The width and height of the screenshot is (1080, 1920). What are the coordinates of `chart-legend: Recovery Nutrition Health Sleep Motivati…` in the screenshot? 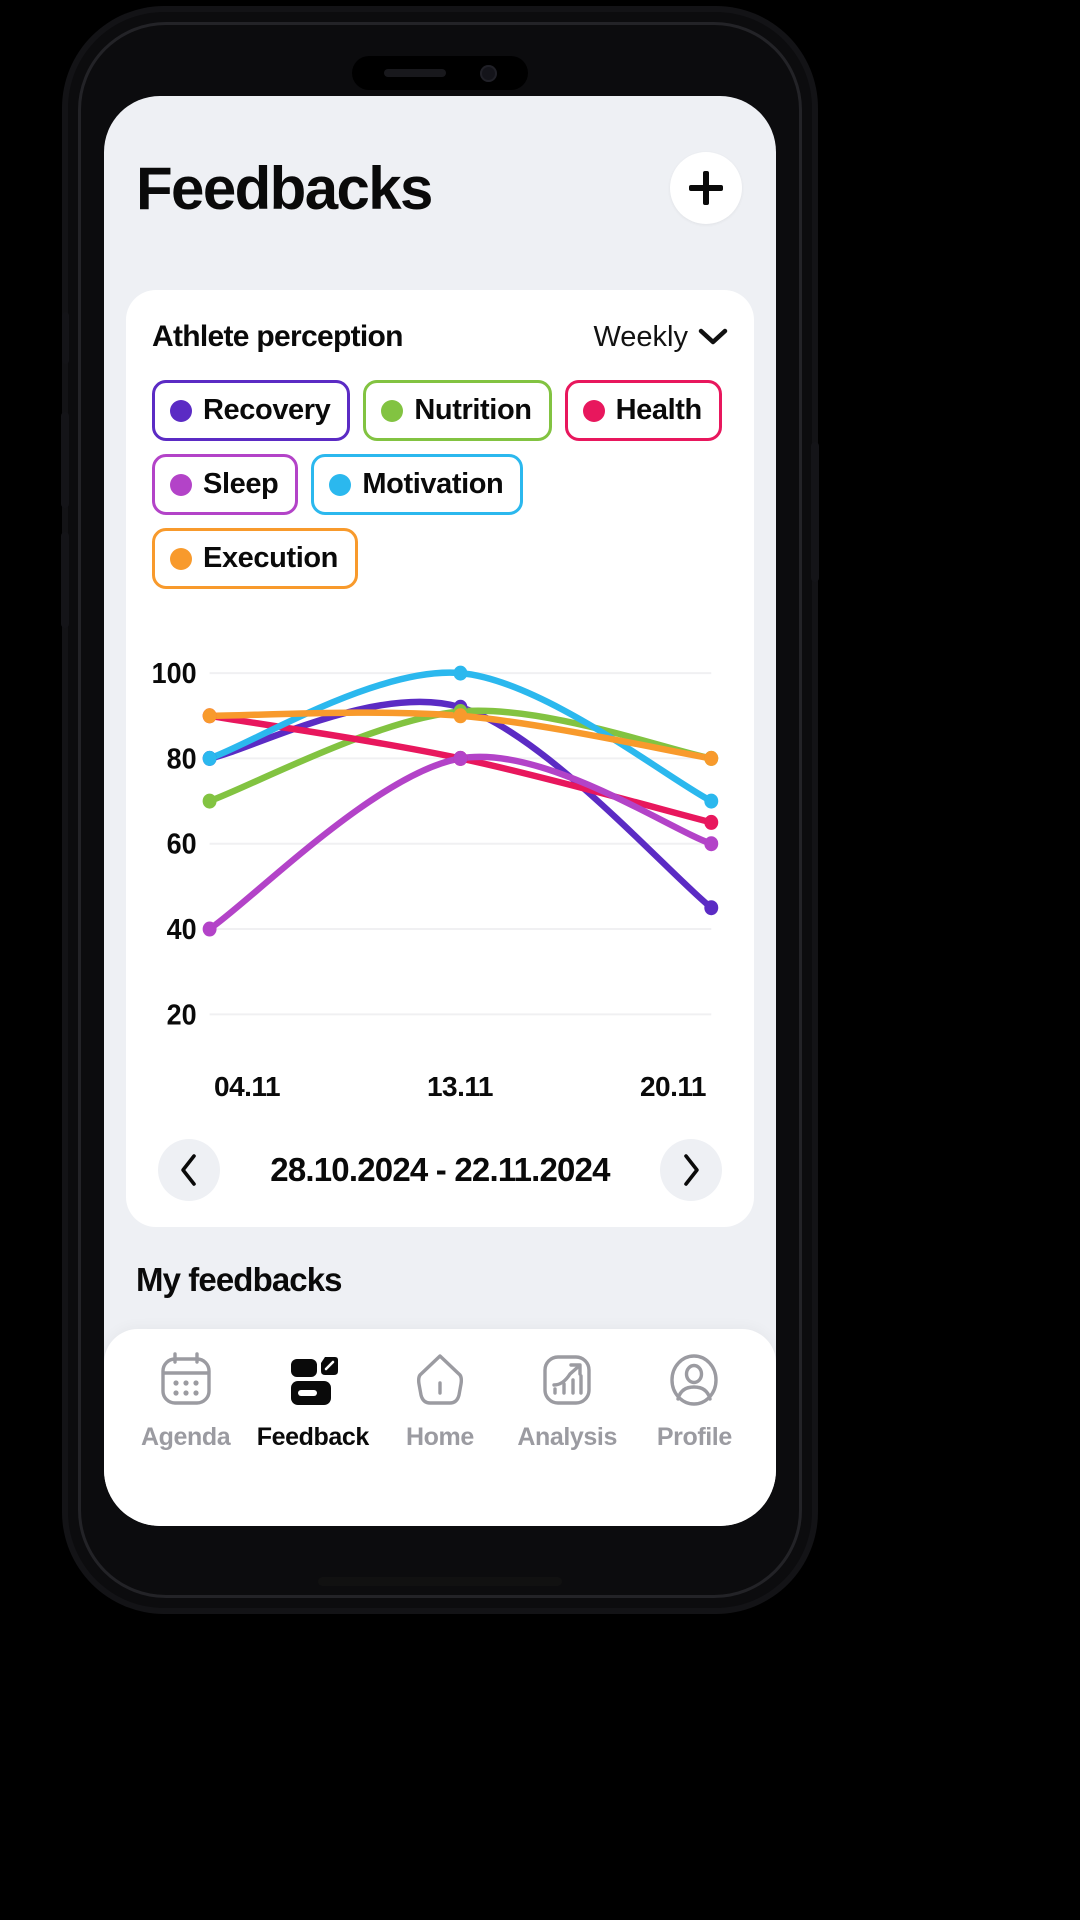 It's located at (440, 484).